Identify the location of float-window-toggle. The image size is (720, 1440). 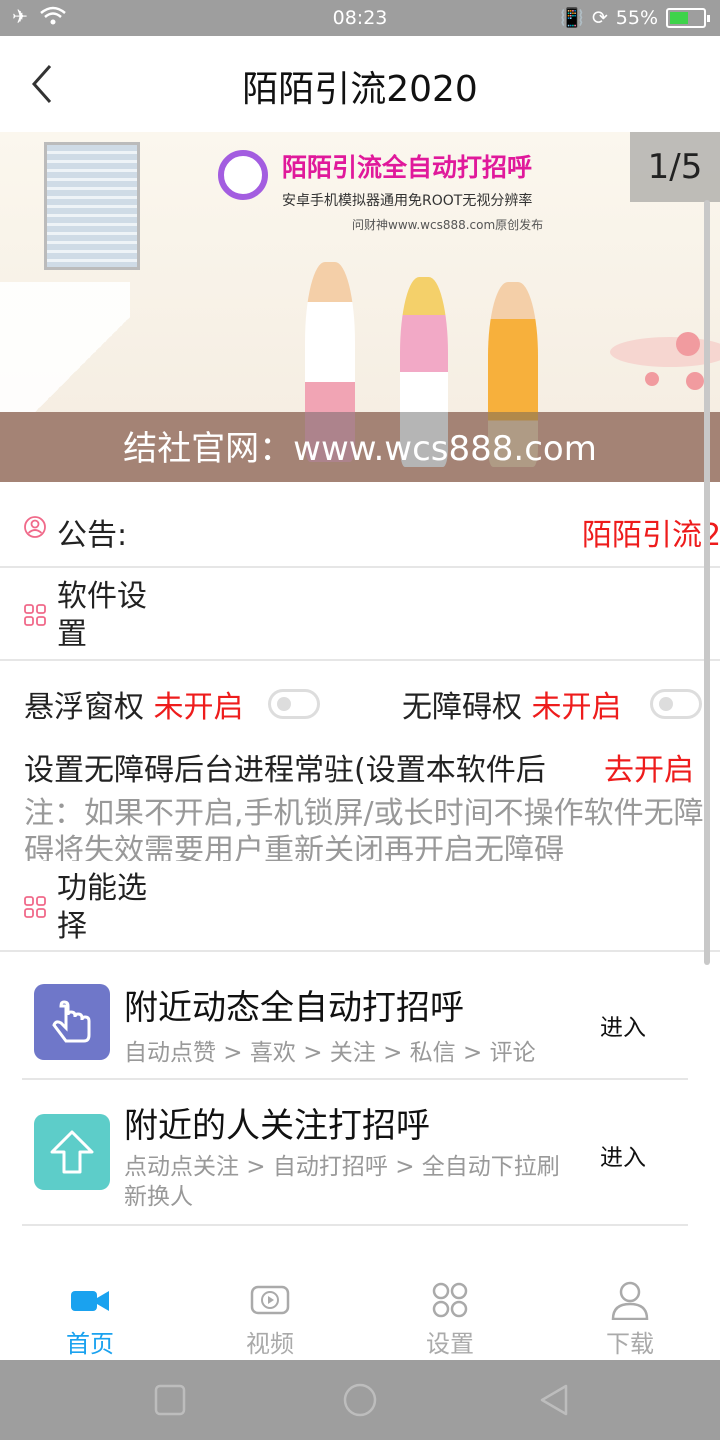
(294, 704).